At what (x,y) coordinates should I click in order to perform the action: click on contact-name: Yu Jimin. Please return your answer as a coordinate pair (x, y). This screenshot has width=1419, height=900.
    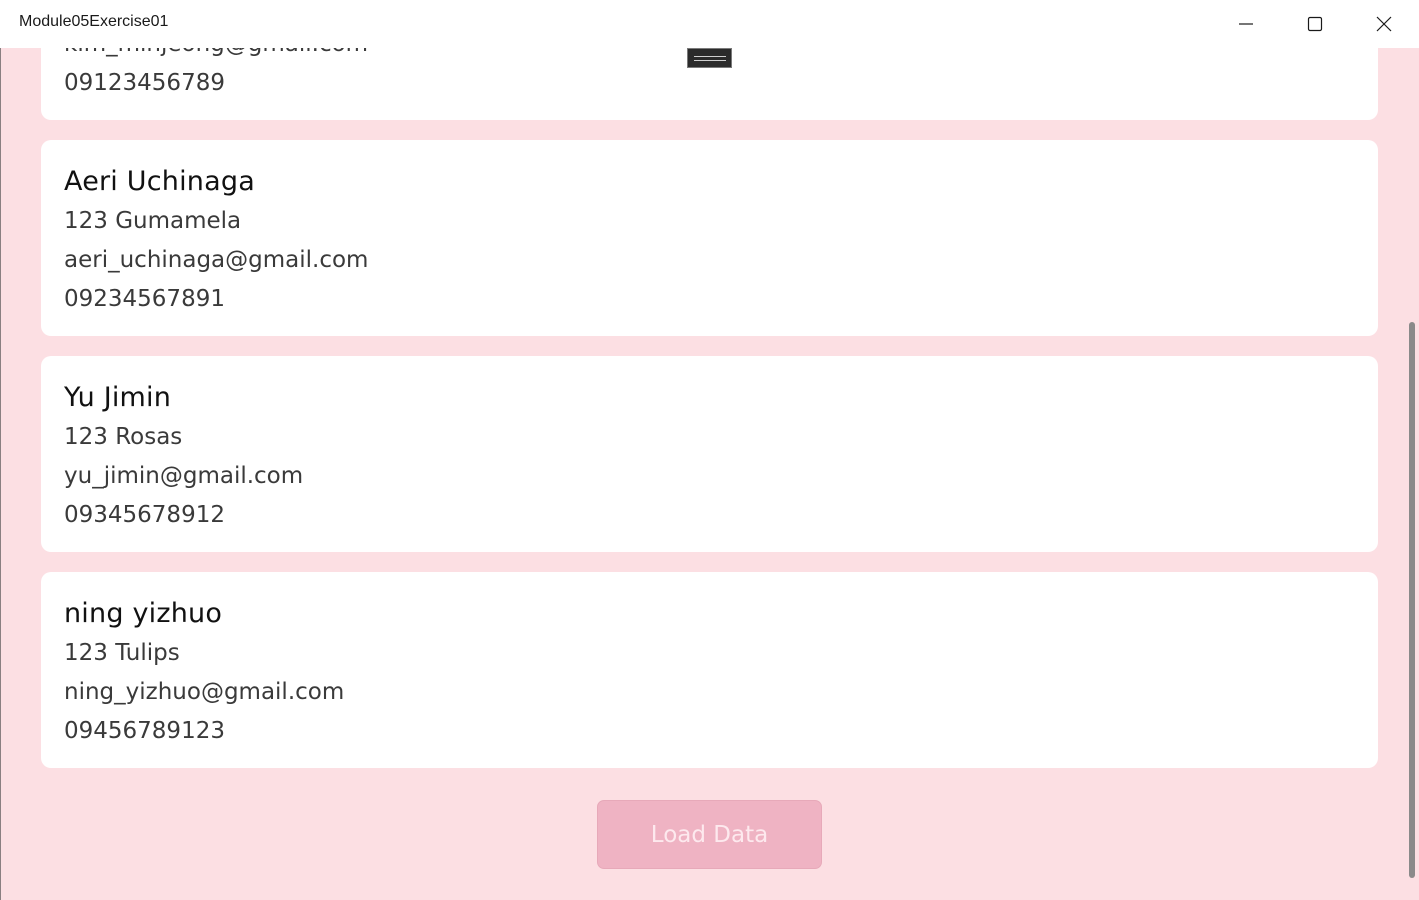
    Looking at the image, I should click on (118, 397).